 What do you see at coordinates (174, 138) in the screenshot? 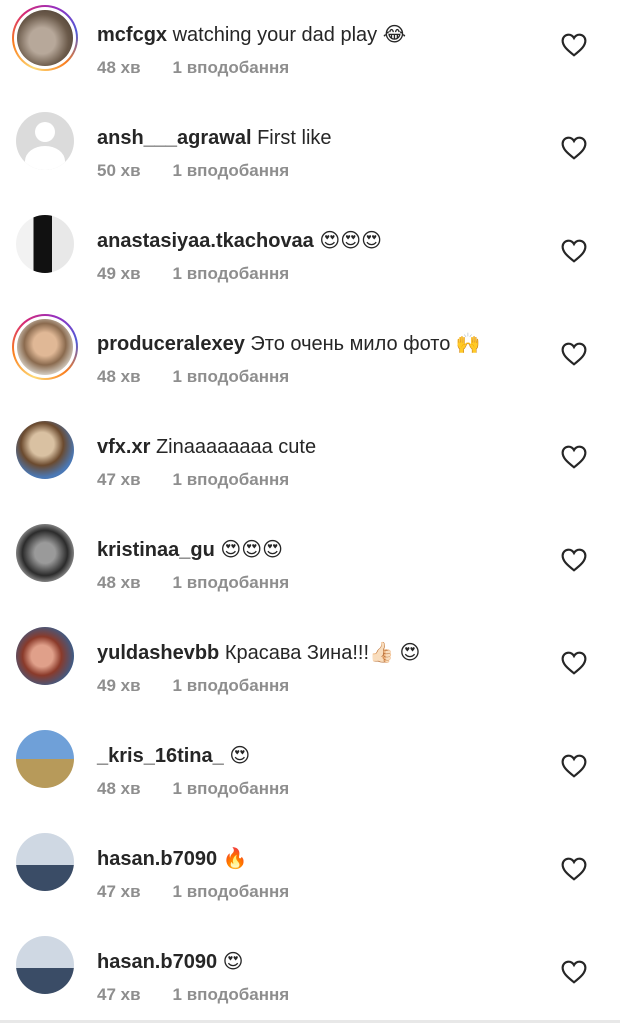
I see `comment-username: ansh___agrawal` at bounding box center [174, 138].